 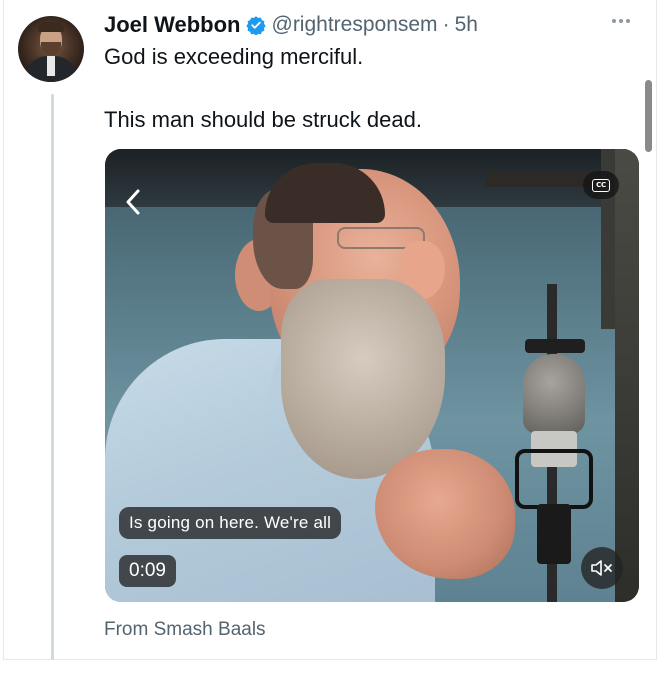 What do you see at coordinates (554, 534) in the screenshot?
I see `microphone-base` at bounding box center [554, 534].